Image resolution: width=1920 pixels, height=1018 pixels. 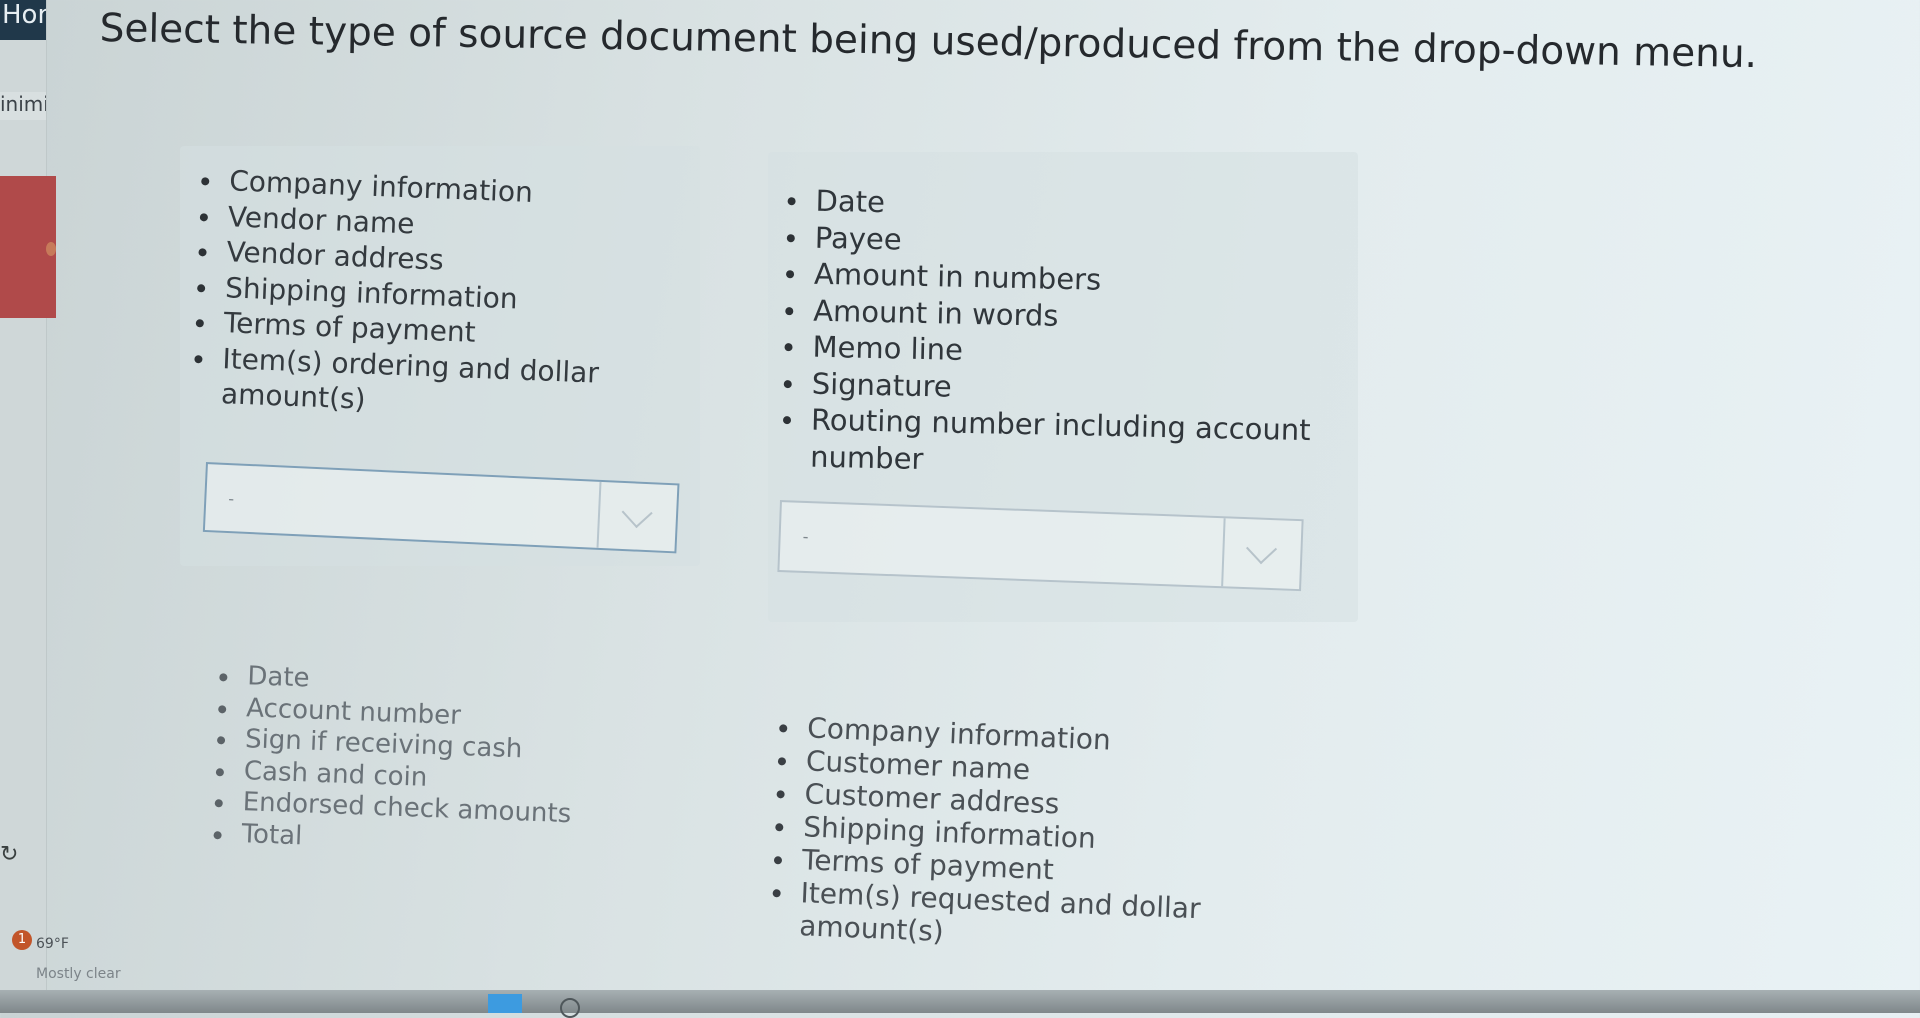 What do you see at coordinates (74, 960) in the screenshot?
I see `weather-widget: 1 69°F Mostly clear` at bounding box center [74, 960].